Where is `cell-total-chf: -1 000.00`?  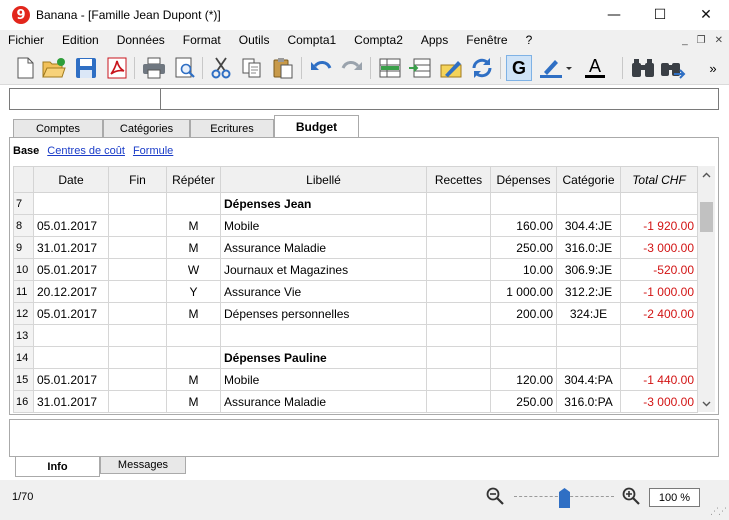 cell-total-chf: -1 000.00 is located at coordinates (659, 291).